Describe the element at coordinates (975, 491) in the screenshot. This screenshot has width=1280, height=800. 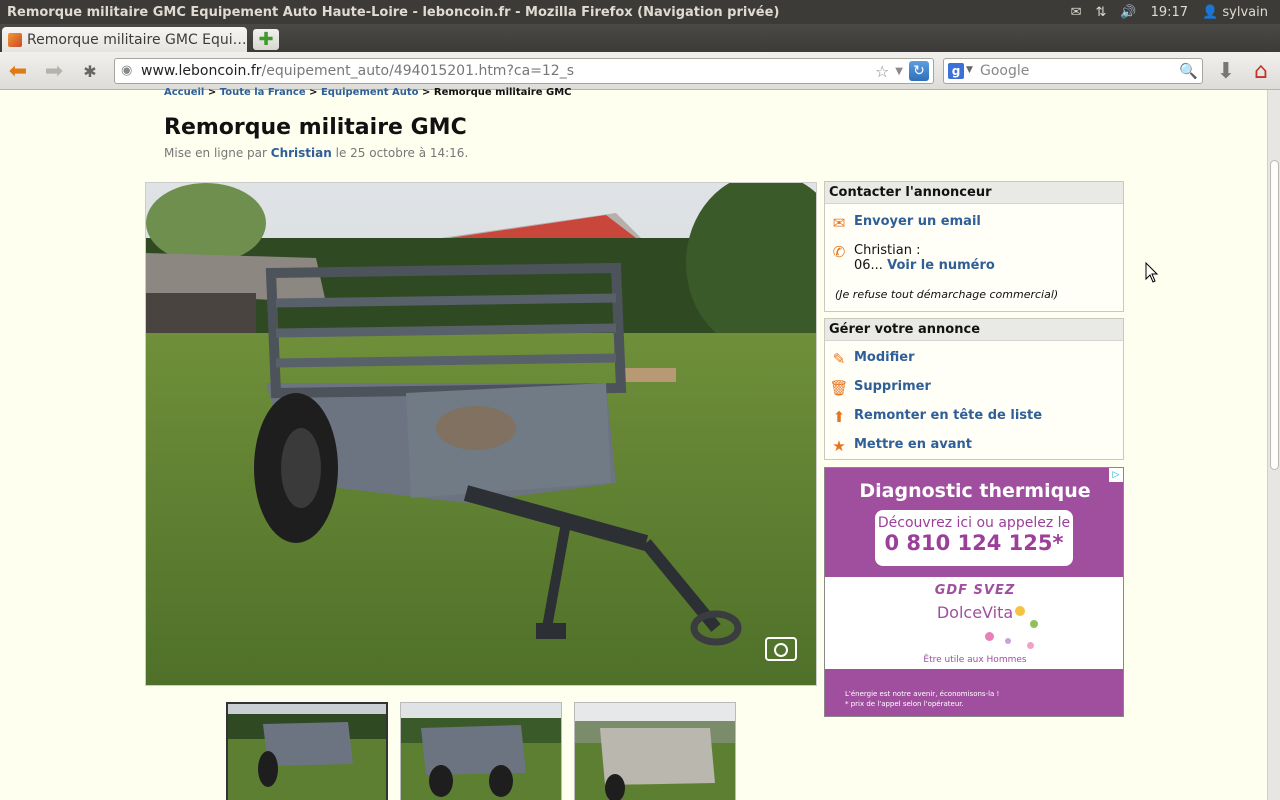
I see `ad-title: Diagnostic thermique` at that location.